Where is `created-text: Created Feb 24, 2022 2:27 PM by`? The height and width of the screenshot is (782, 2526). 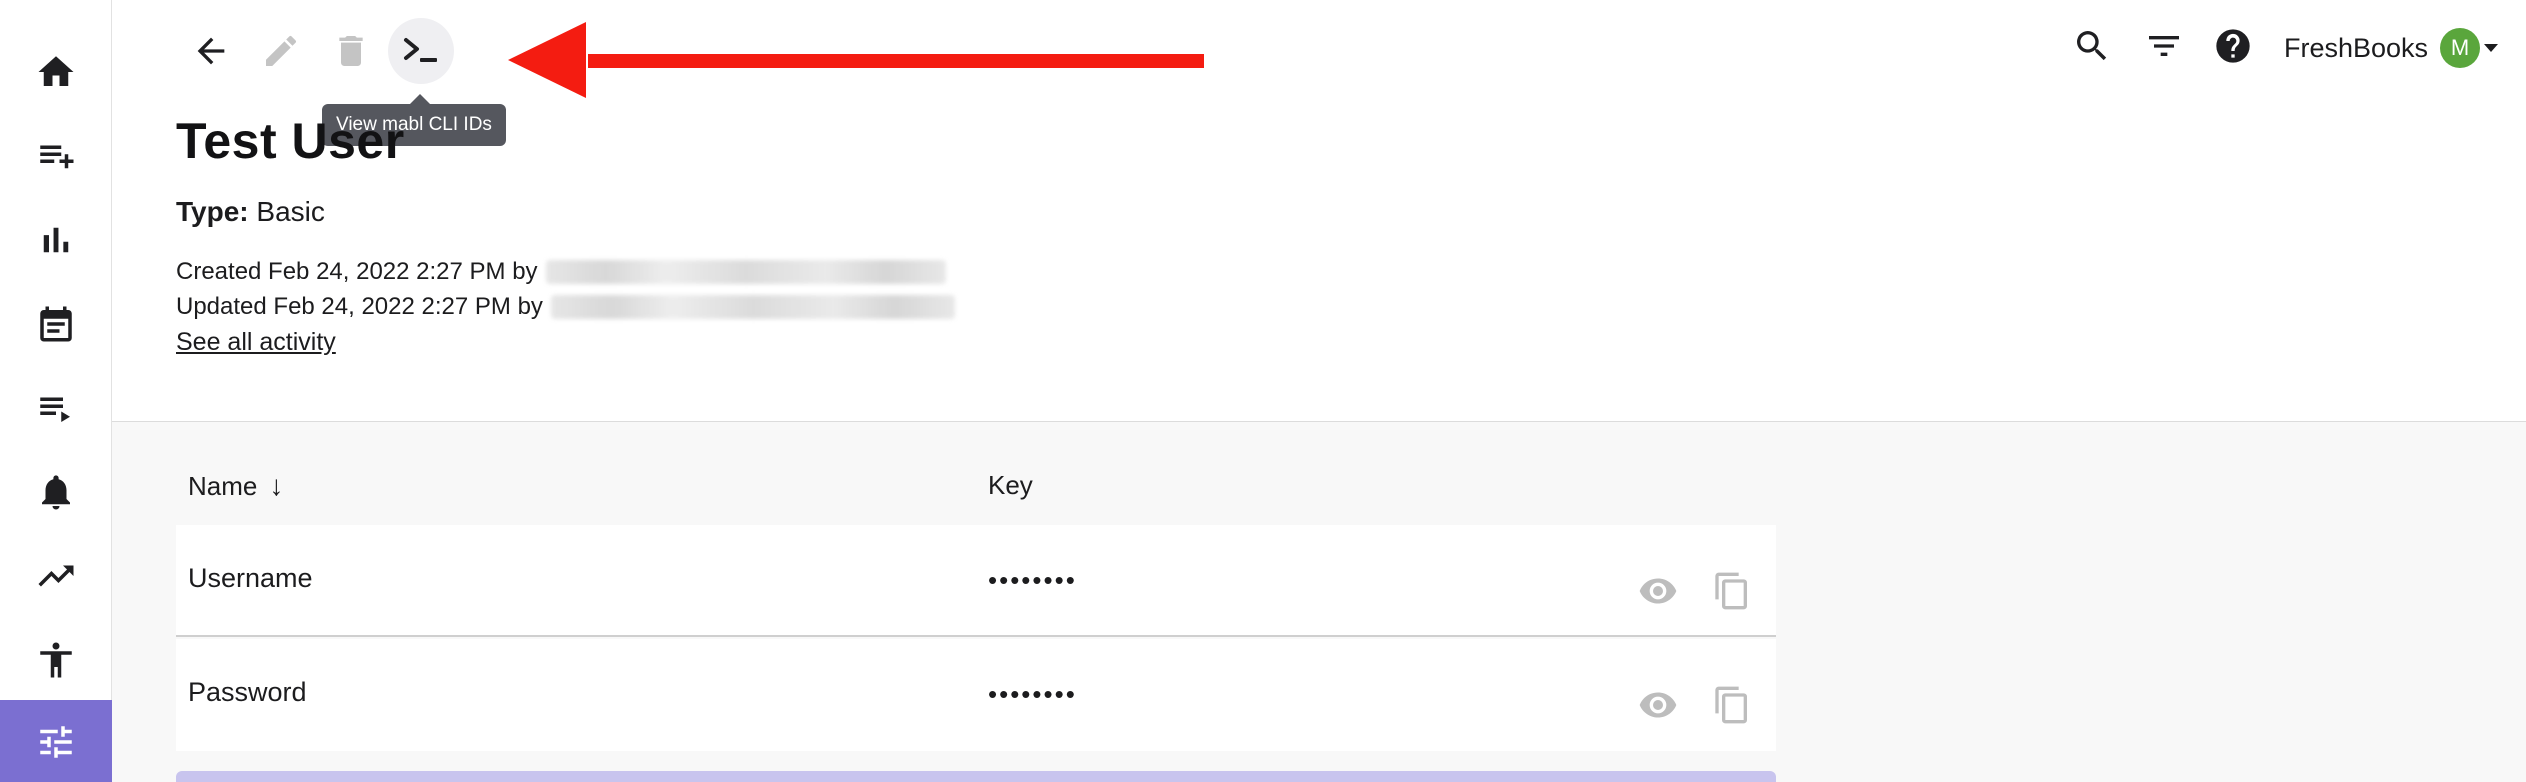
created-text: Created Feb 24, 2022 2:27 PM by is located at coordinates (357, 271).